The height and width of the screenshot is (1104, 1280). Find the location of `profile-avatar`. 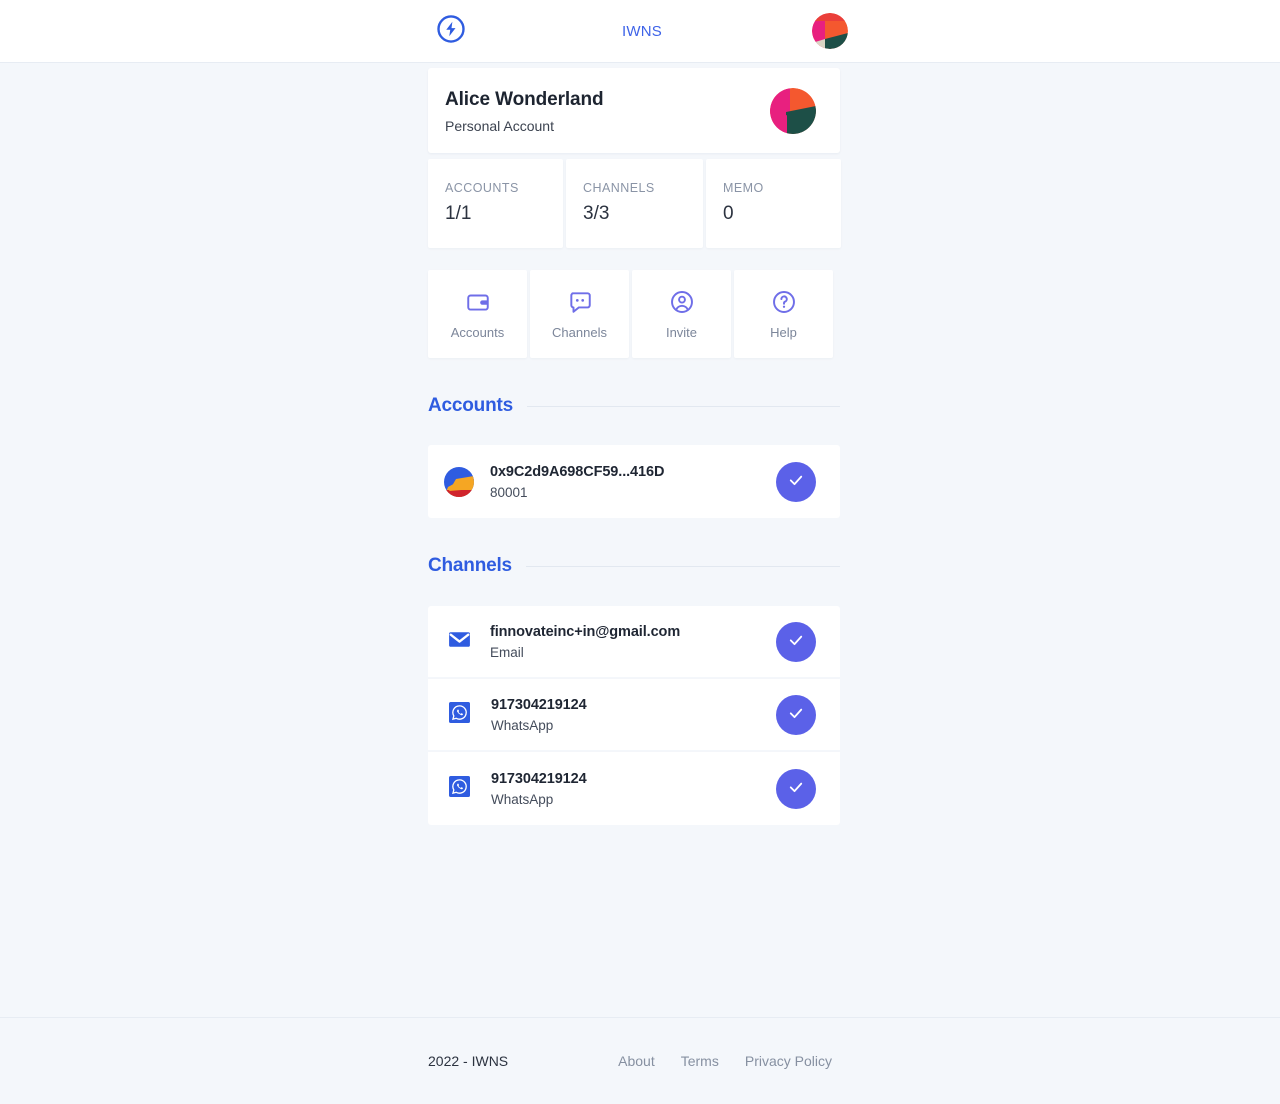

profile-avatar is located at coordinates (793, 111).